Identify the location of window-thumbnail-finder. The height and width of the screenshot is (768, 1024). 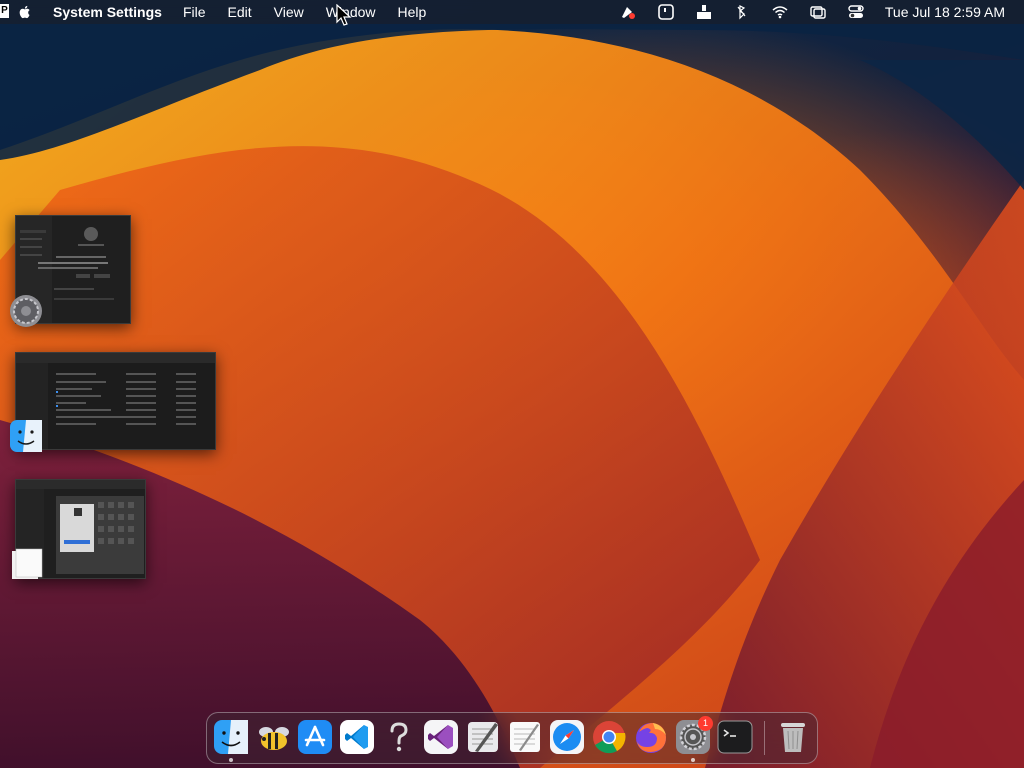
(115, 401).